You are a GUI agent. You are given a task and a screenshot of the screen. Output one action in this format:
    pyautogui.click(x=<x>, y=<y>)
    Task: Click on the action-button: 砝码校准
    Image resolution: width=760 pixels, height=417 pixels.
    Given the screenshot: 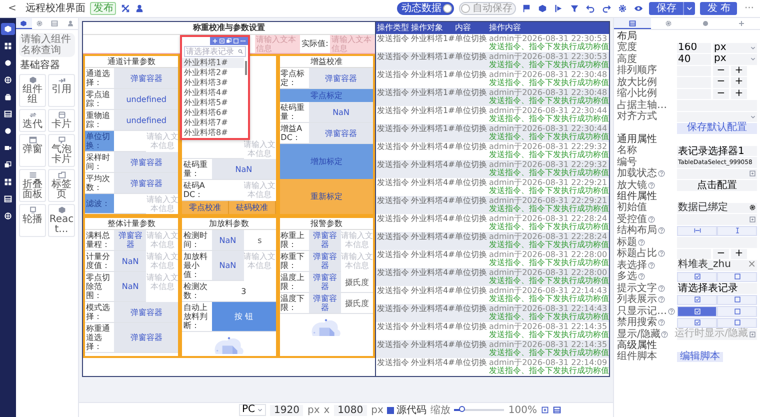 What is the action you would take?
    pyautogui.click(x=252, y=207)
    